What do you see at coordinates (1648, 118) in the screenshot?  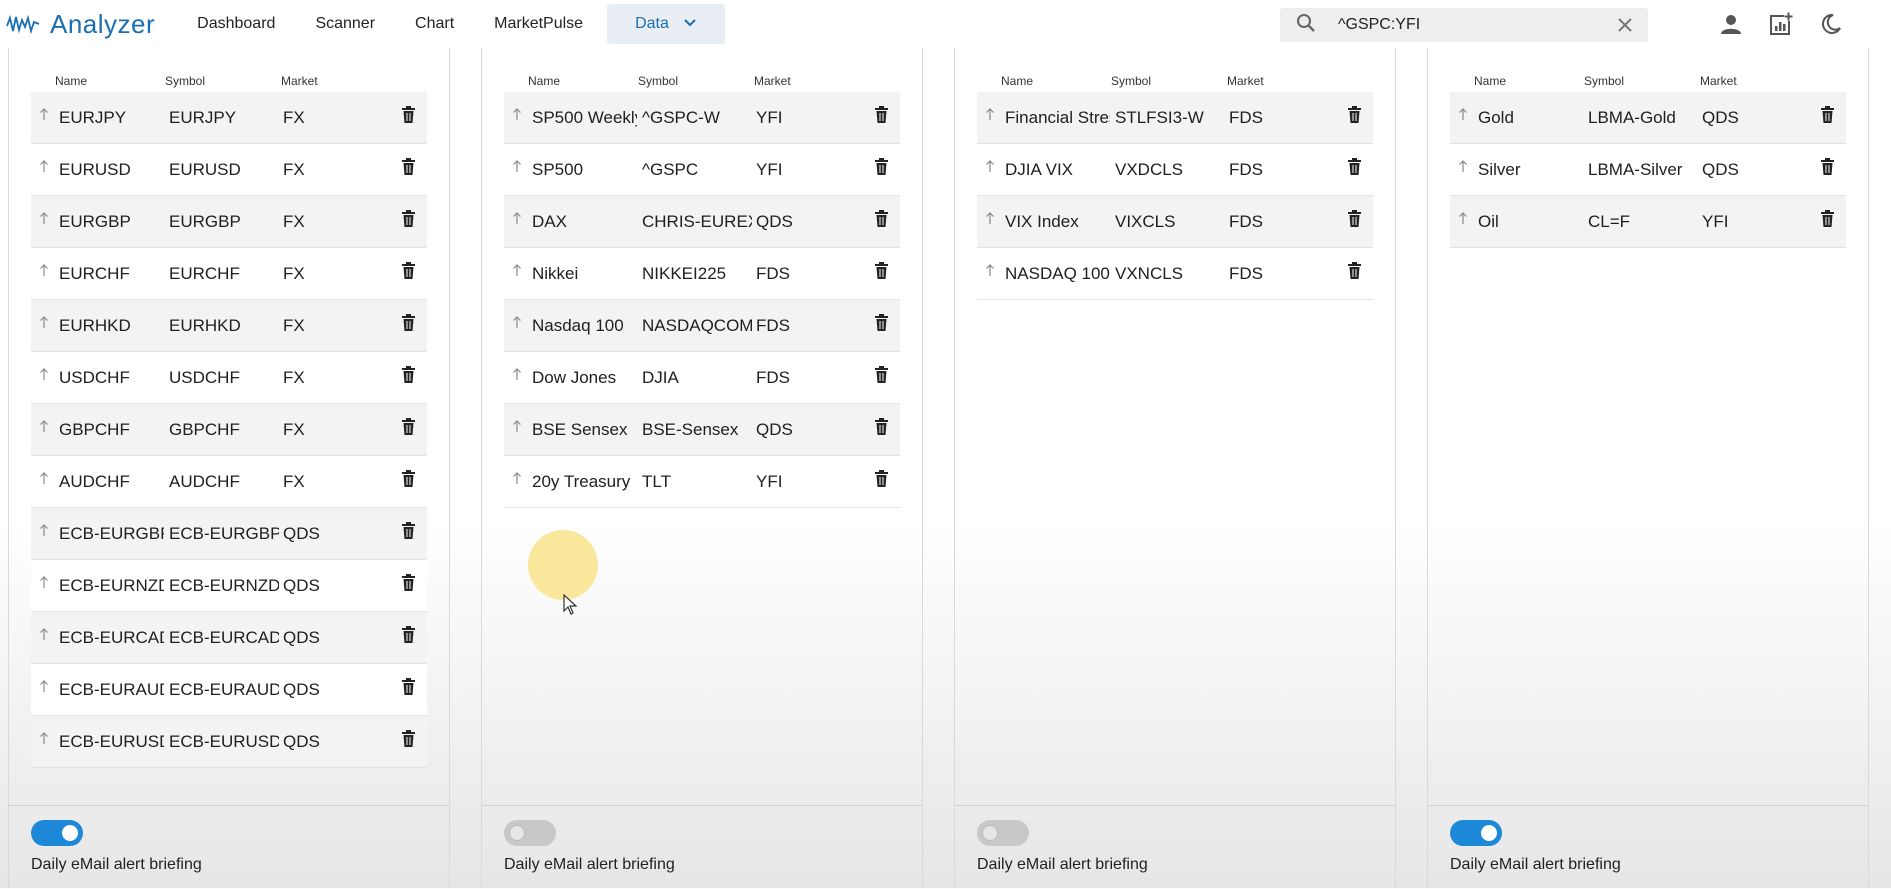 I see `table-row: Gold LBMA-Gold QDS` at bounding box center [1648, 118].